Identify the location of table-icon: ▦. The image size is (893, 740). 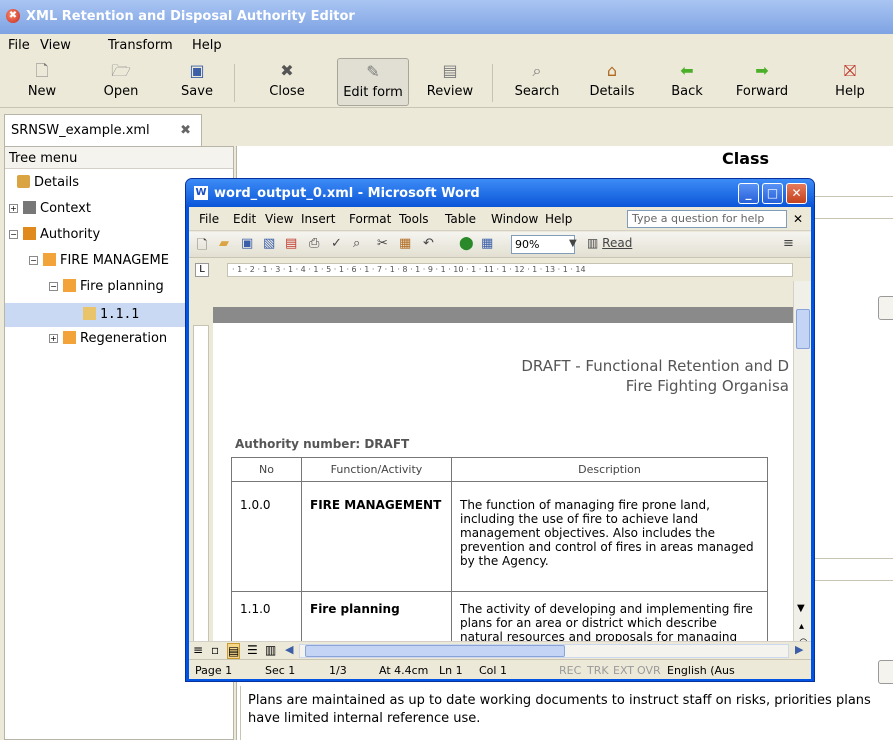
(487, 243).